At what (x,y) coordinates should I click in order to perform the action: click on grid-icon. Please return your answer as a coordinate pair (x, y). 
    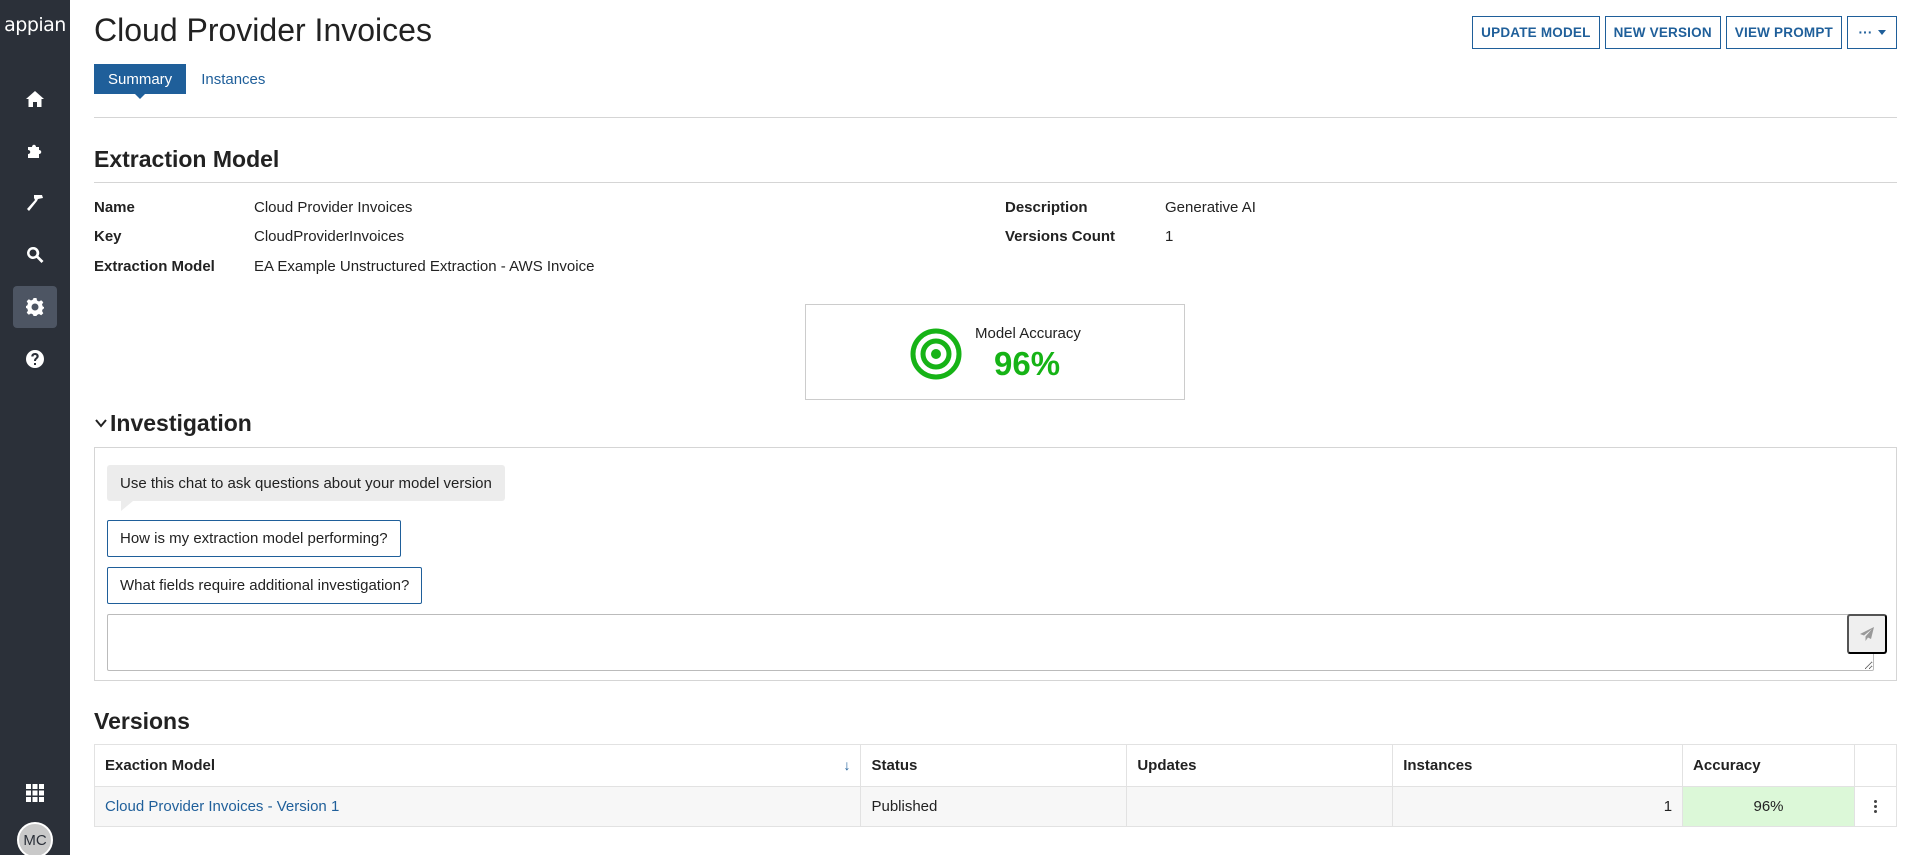
    Looking at the image, I should click on (35, 793).